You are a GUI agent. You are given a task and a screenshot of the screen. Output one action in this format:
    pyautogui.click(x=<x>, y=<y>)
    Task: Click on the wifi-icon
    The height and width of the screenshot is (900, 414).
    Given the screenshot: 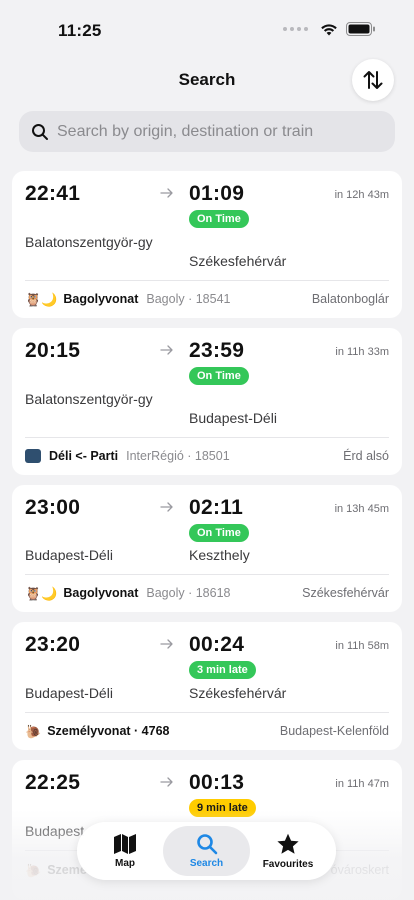 What is the action you would take?
    pyautogui.click(x=329, y=29)
    